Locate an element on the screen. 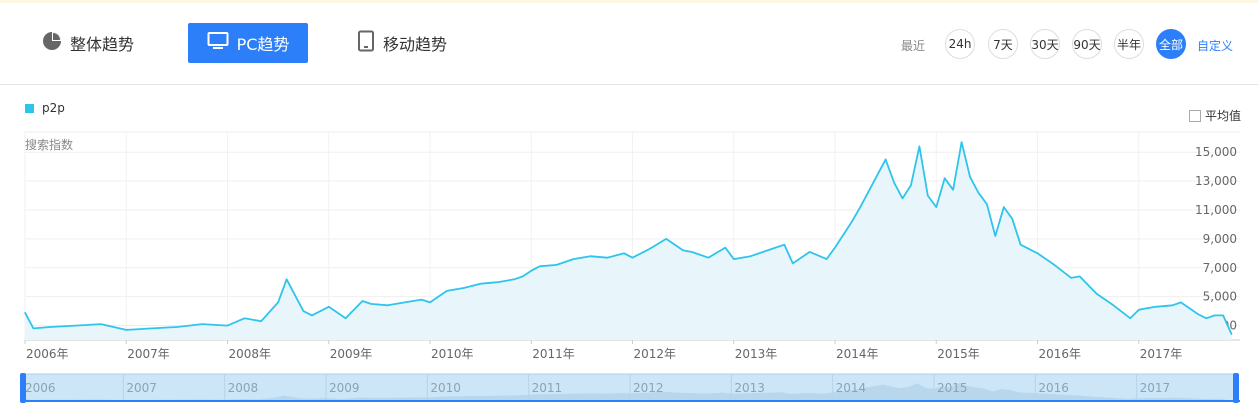 This screenshot has width=1258, height=415. scroll-year-label: 2016 is located at coordinates (1053, 388).